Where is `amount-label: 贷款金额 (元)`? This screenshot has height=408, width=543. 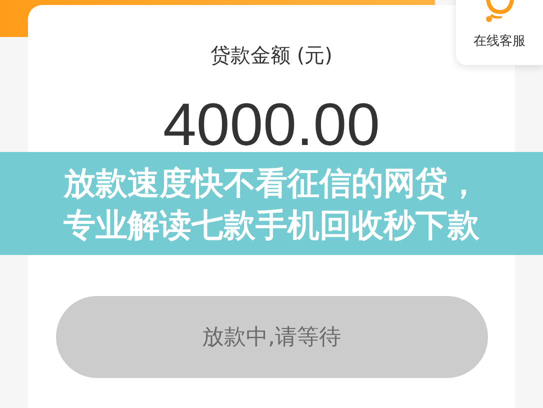 amount-label: 贷款金额 (元) is located at coordinates (271, 55).